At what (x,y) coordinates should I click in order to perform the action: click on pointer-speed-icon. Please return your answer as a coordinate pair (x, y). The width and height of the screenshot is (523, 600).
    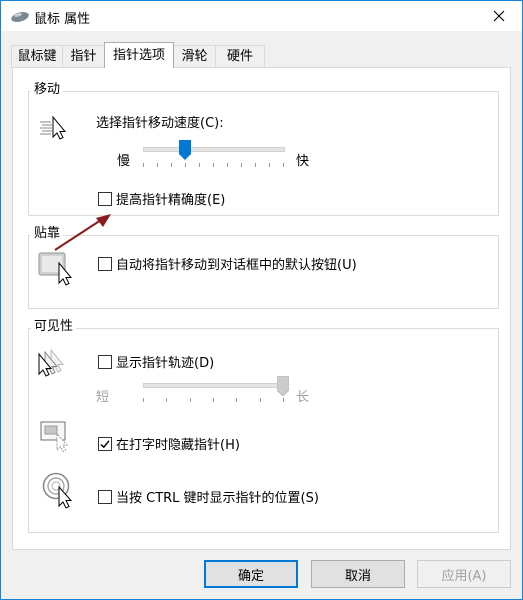
    Looking at the image, I should click on (53, 127).